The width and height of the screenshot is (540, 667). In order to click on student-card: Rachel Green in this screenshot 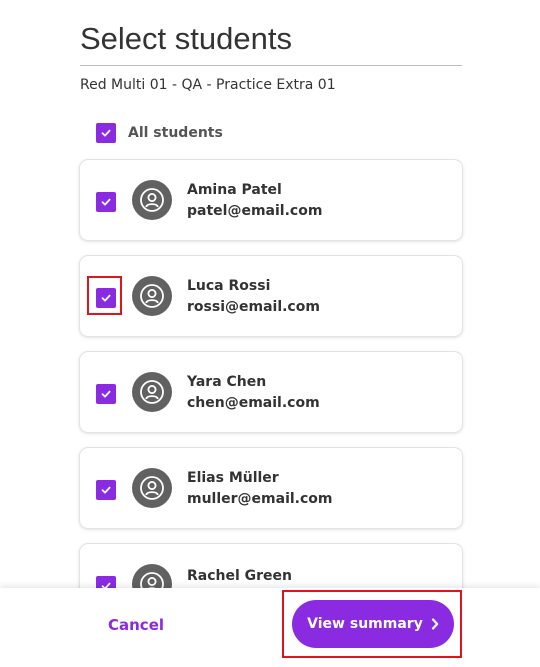, I will do `click(271, 567)`.